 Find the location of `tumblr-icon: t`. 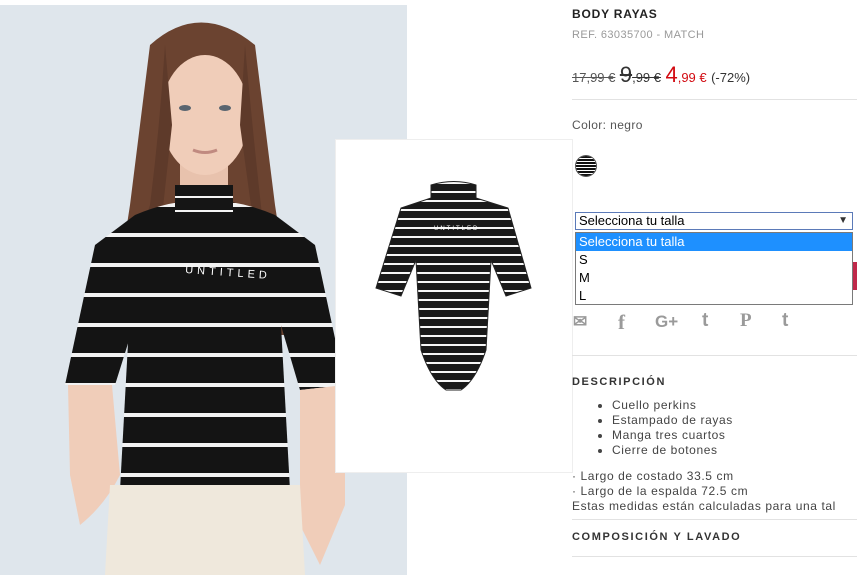

tumblr-icon: t is located at coordinates (785, 321).